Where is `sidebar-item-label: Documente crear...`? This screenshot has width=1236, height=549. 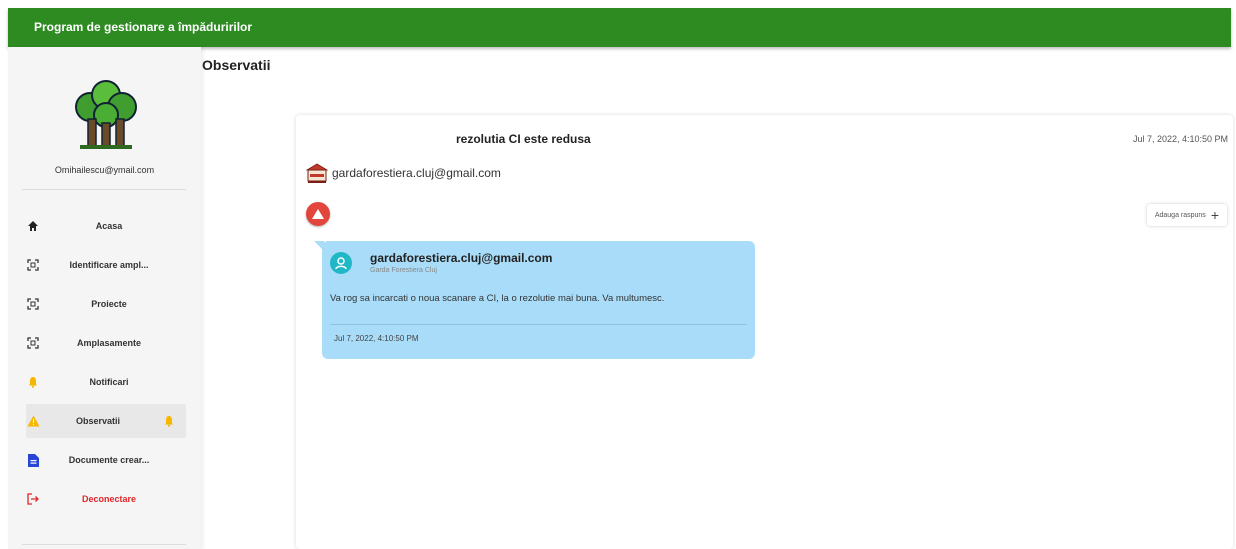 sidebar-item-label: Documente crear... is located at coordinates (109, 460).